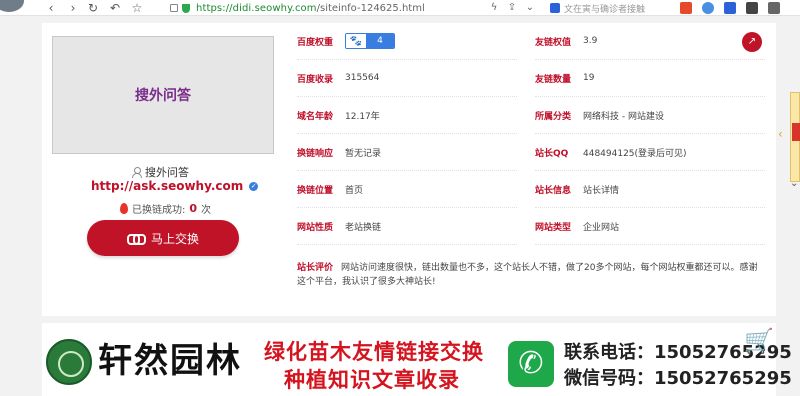 This screenshot has width=800, height=396. What do you see at coordinates (590, 41) in the screenshot?
I see `friend-weight-value: 3.9` at bounding box center [590, 41].